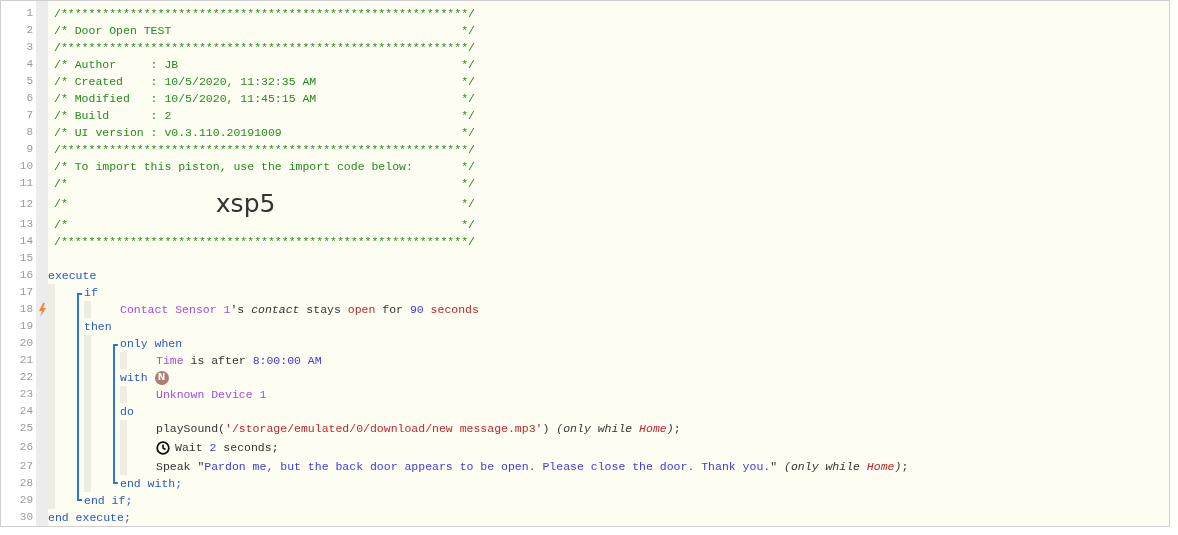 This screenshot has width=1178, height=535. What do you see at coordinates (134, 377) in the screenshot?
I see `code-line: with` at bounding box center [134, 377].